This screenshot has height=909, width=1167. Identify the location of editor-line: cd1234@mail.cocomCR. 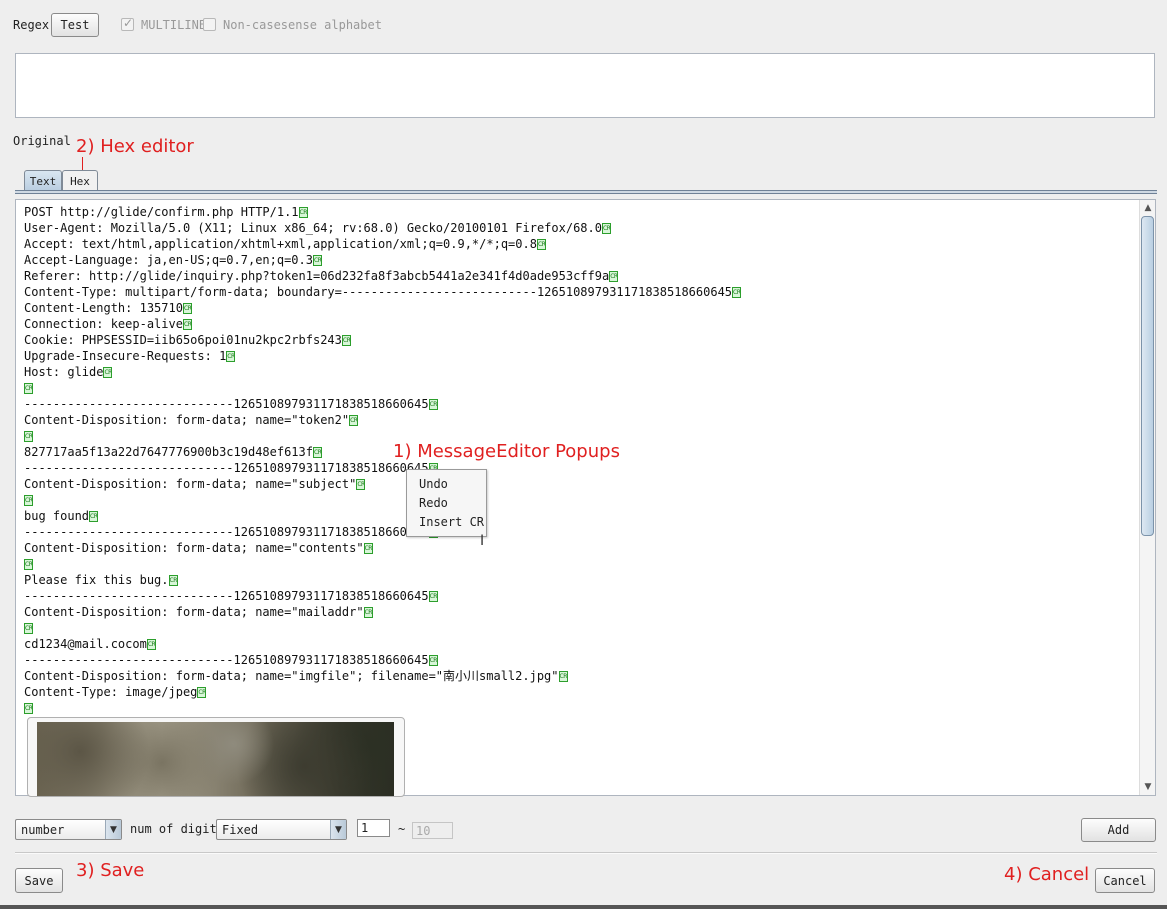
(382, 644).